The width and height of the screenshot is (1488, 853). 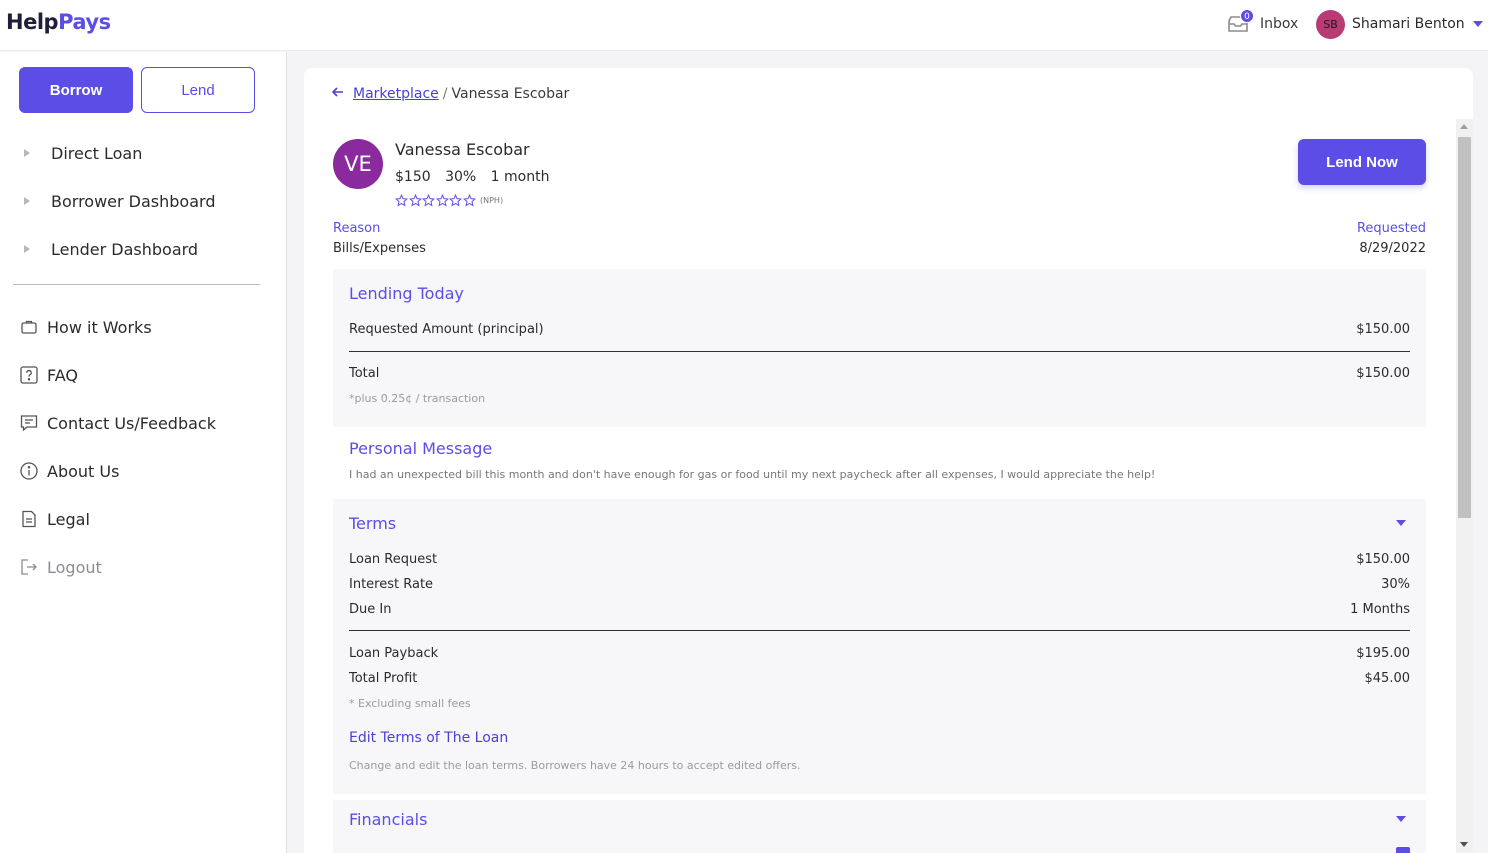 What do you see at coordinates (379, 248) in the screenshot?
I see `reason-value: Bills/Expenses` at bounding box center [379, 248].